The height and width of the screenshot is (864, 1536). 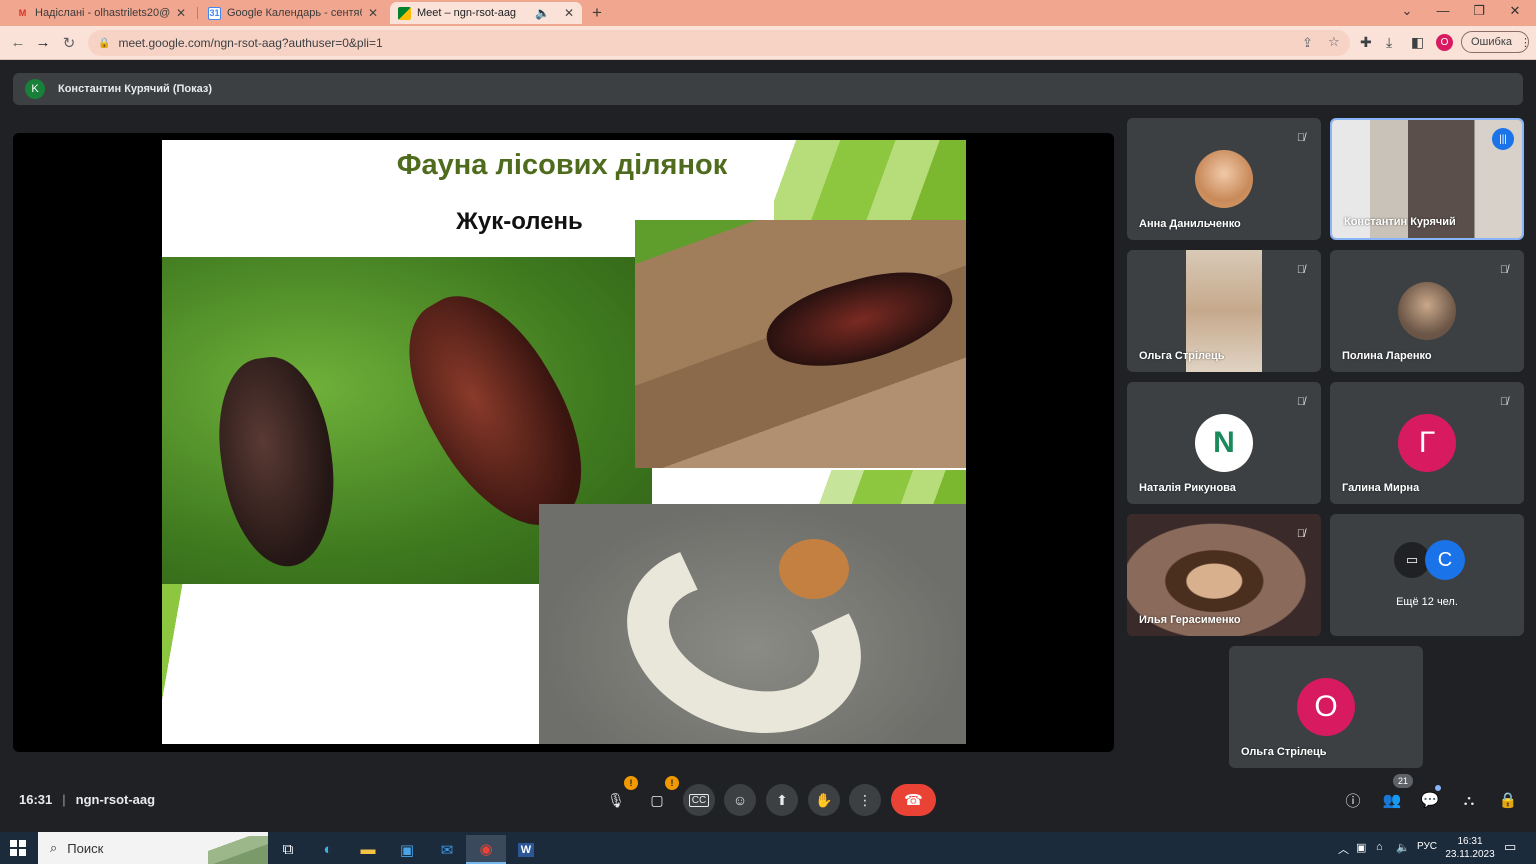 I want to click on bookmark-star-icon: ☆, so click(x=1334, y=42).